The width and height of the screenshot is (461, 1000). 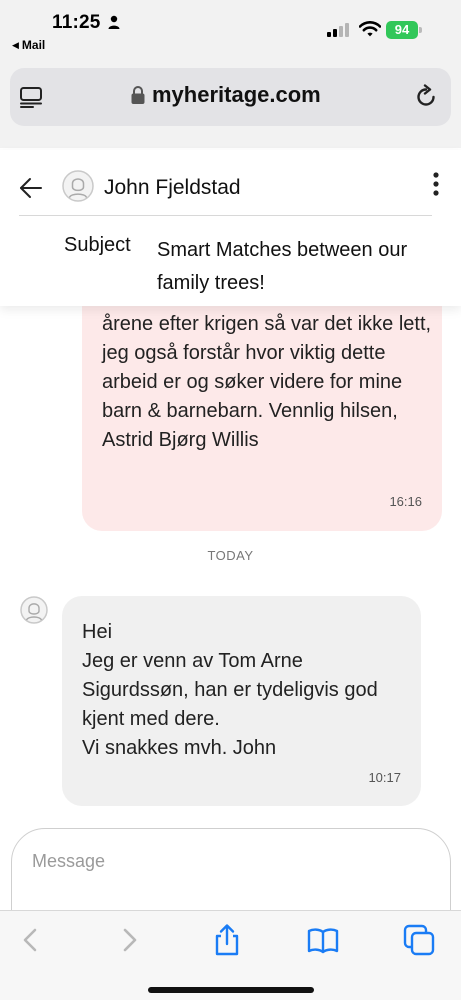 What do you see at coordinates (230, 29) in the screenshot?
I see `status-bar: 11:25 ◀ Mail 94` at bounding box center [230, 29].